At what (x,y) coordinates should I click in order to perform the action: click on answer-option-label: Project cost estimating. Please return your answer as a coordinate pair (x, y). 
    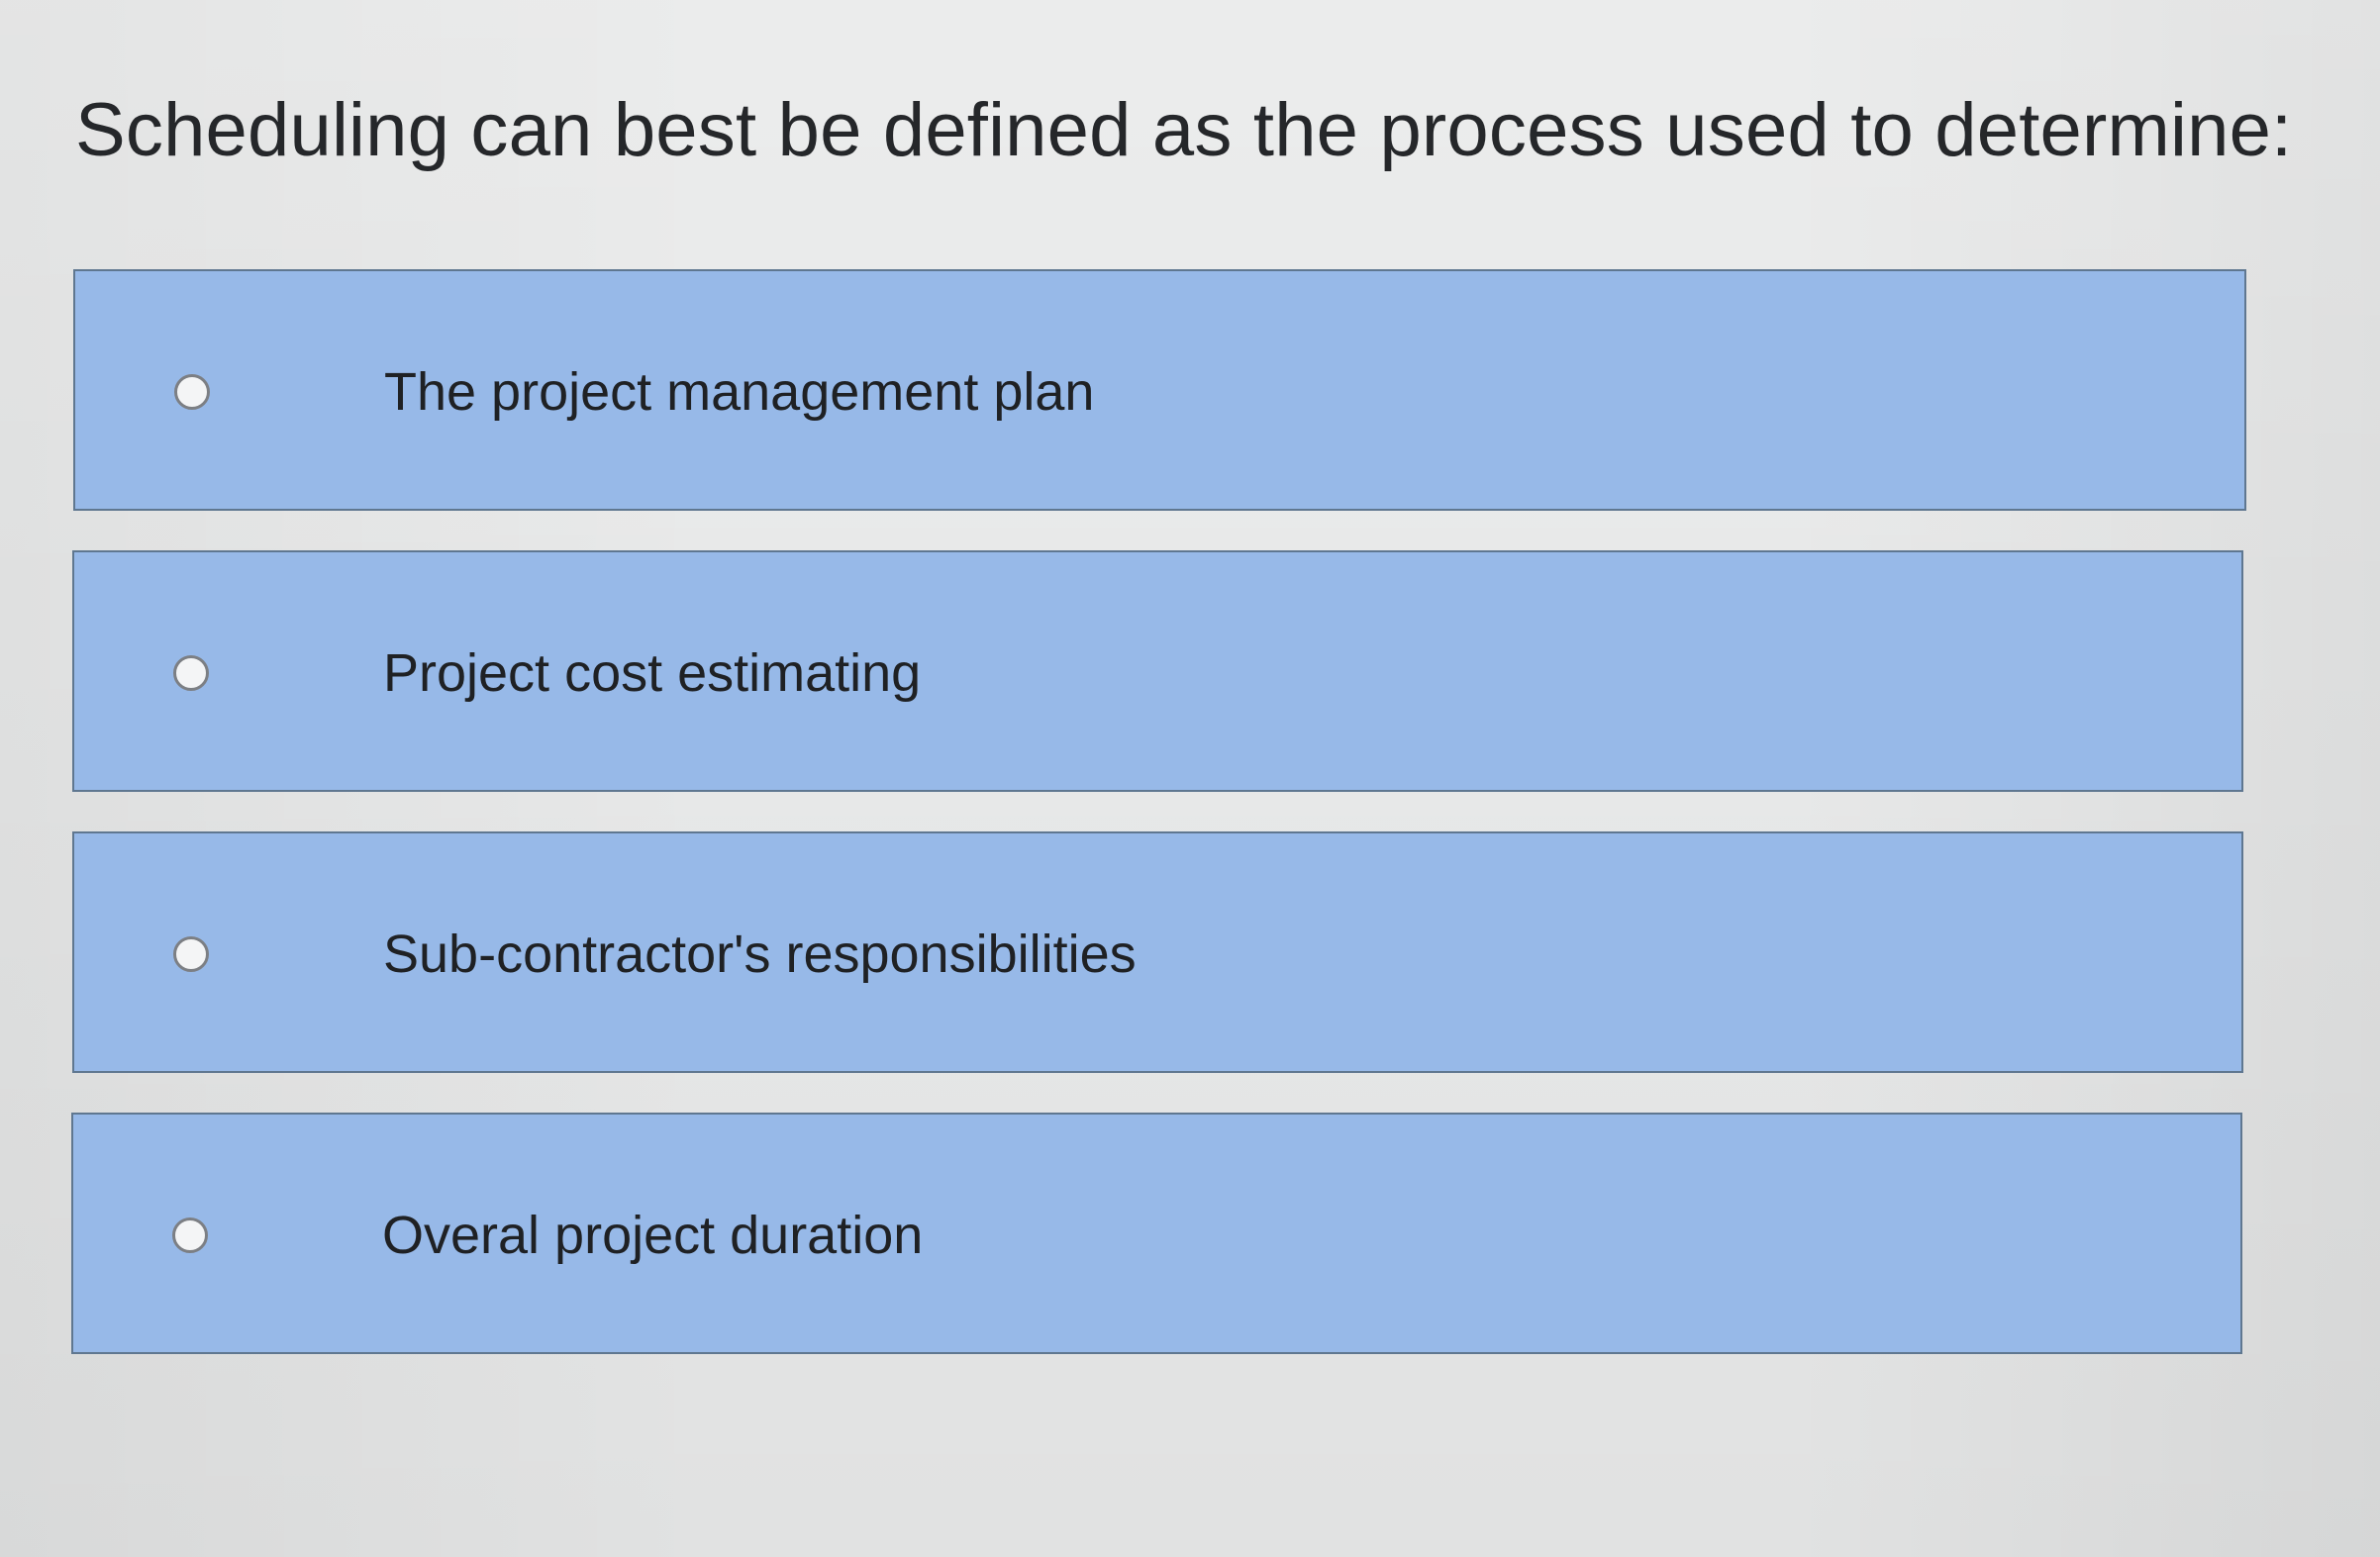
    Looking at the image, I should click on (652, 673).